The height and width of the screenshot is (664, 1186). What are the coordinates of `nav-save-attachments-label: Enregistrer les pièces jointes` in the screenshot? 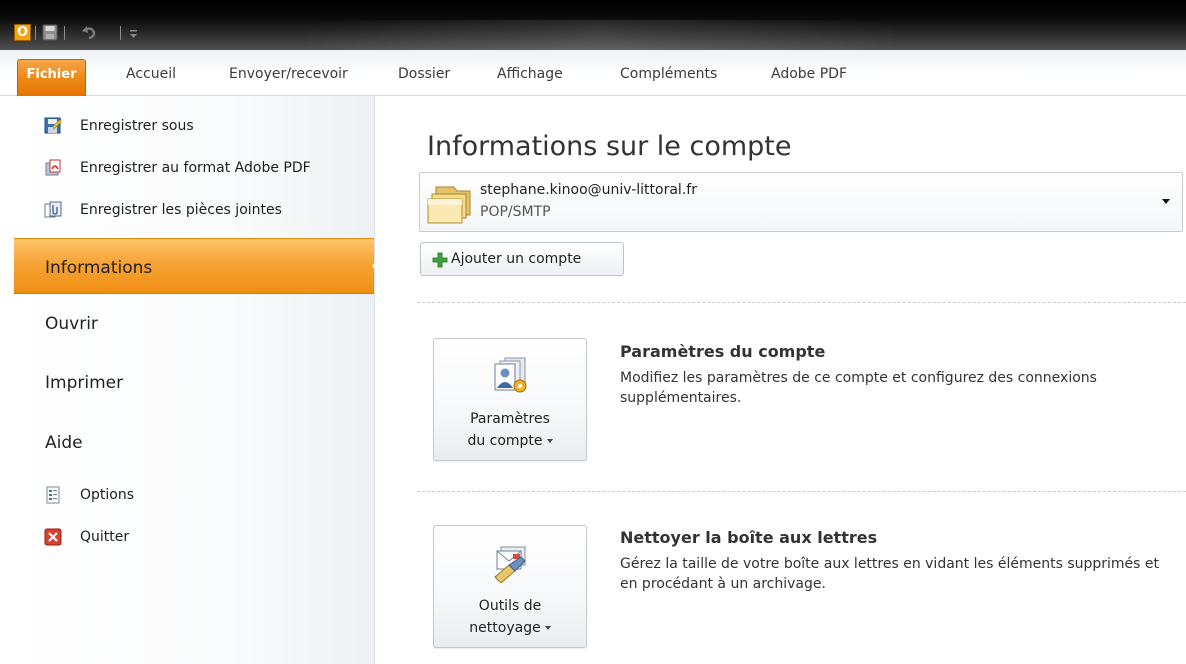 It's located at (181, 210).